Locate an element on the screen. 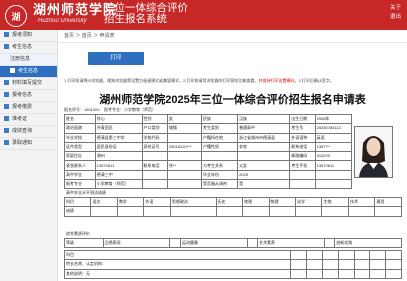 The width and height of the screenshot is (407, 281). table-cell: 2025 is located at coordinates (264, 175).